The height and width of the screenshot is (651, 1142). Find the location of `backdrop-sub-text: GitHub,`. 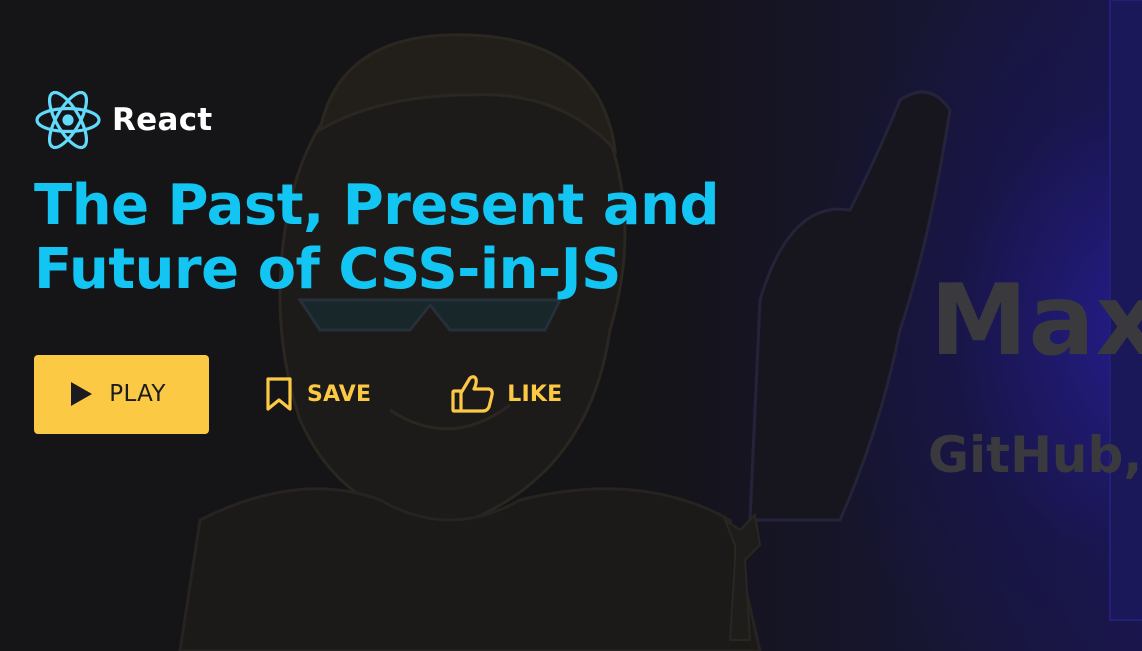

backdrop-sub-text: GitHub, is located at coordinates (1035, 455).